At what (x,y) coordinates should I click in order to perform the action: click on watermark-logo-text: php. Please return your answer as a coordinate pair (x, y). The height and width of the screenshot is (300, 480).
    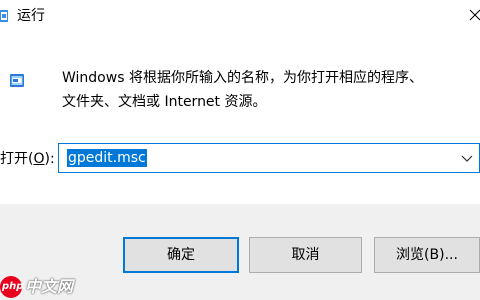
    Looking at the image, I should click on (13, 286).